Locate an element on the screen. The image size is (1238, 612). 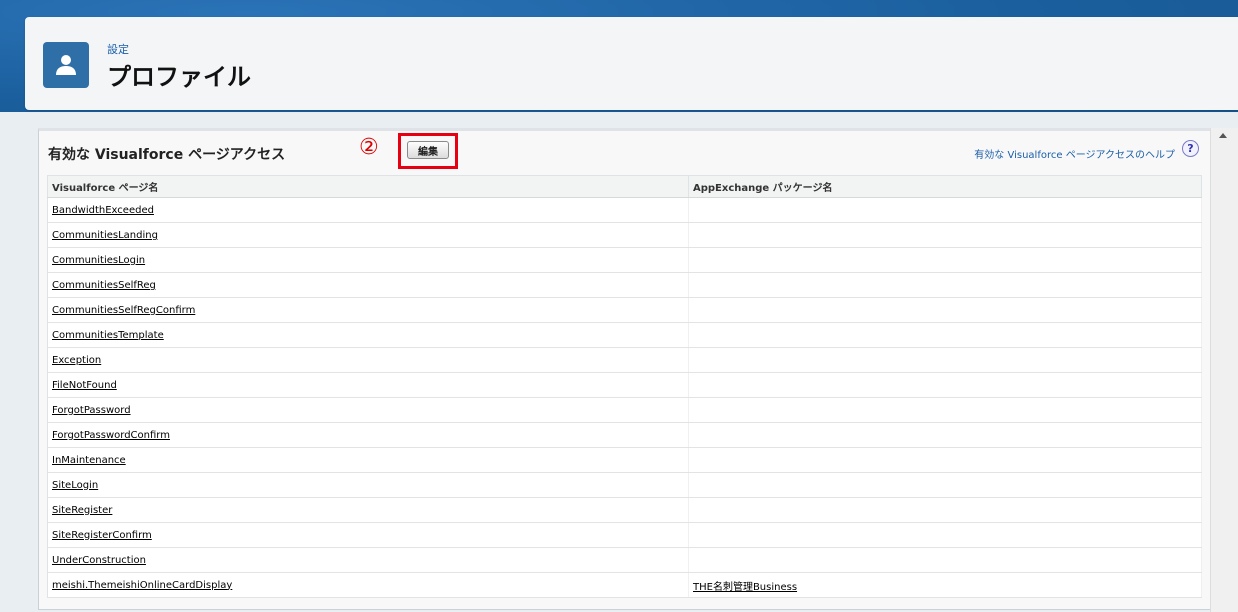
table-row: SiteRegister is located at coordinates (624, 510).